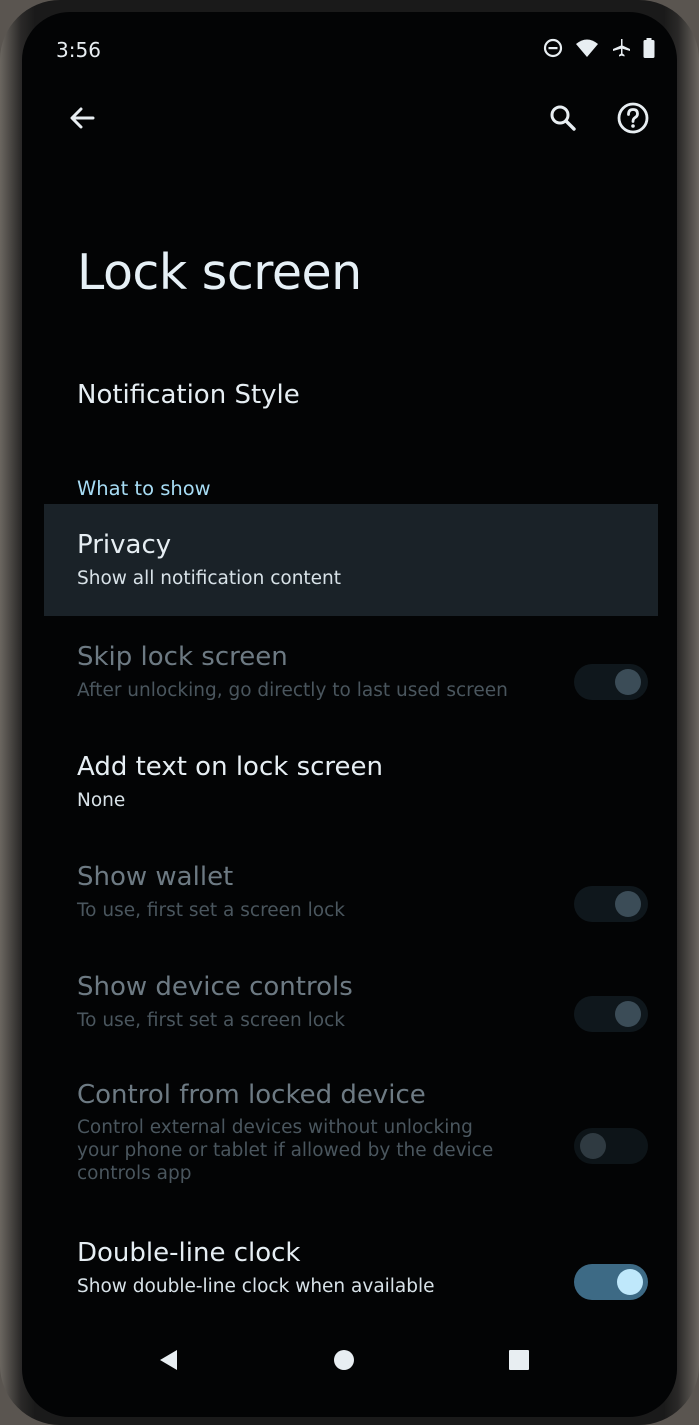 This screenshot has width=699, height=1425. Describe the element at coordinates (78, 50) in the screenshot. I see `status-time: 3:56` at that location.